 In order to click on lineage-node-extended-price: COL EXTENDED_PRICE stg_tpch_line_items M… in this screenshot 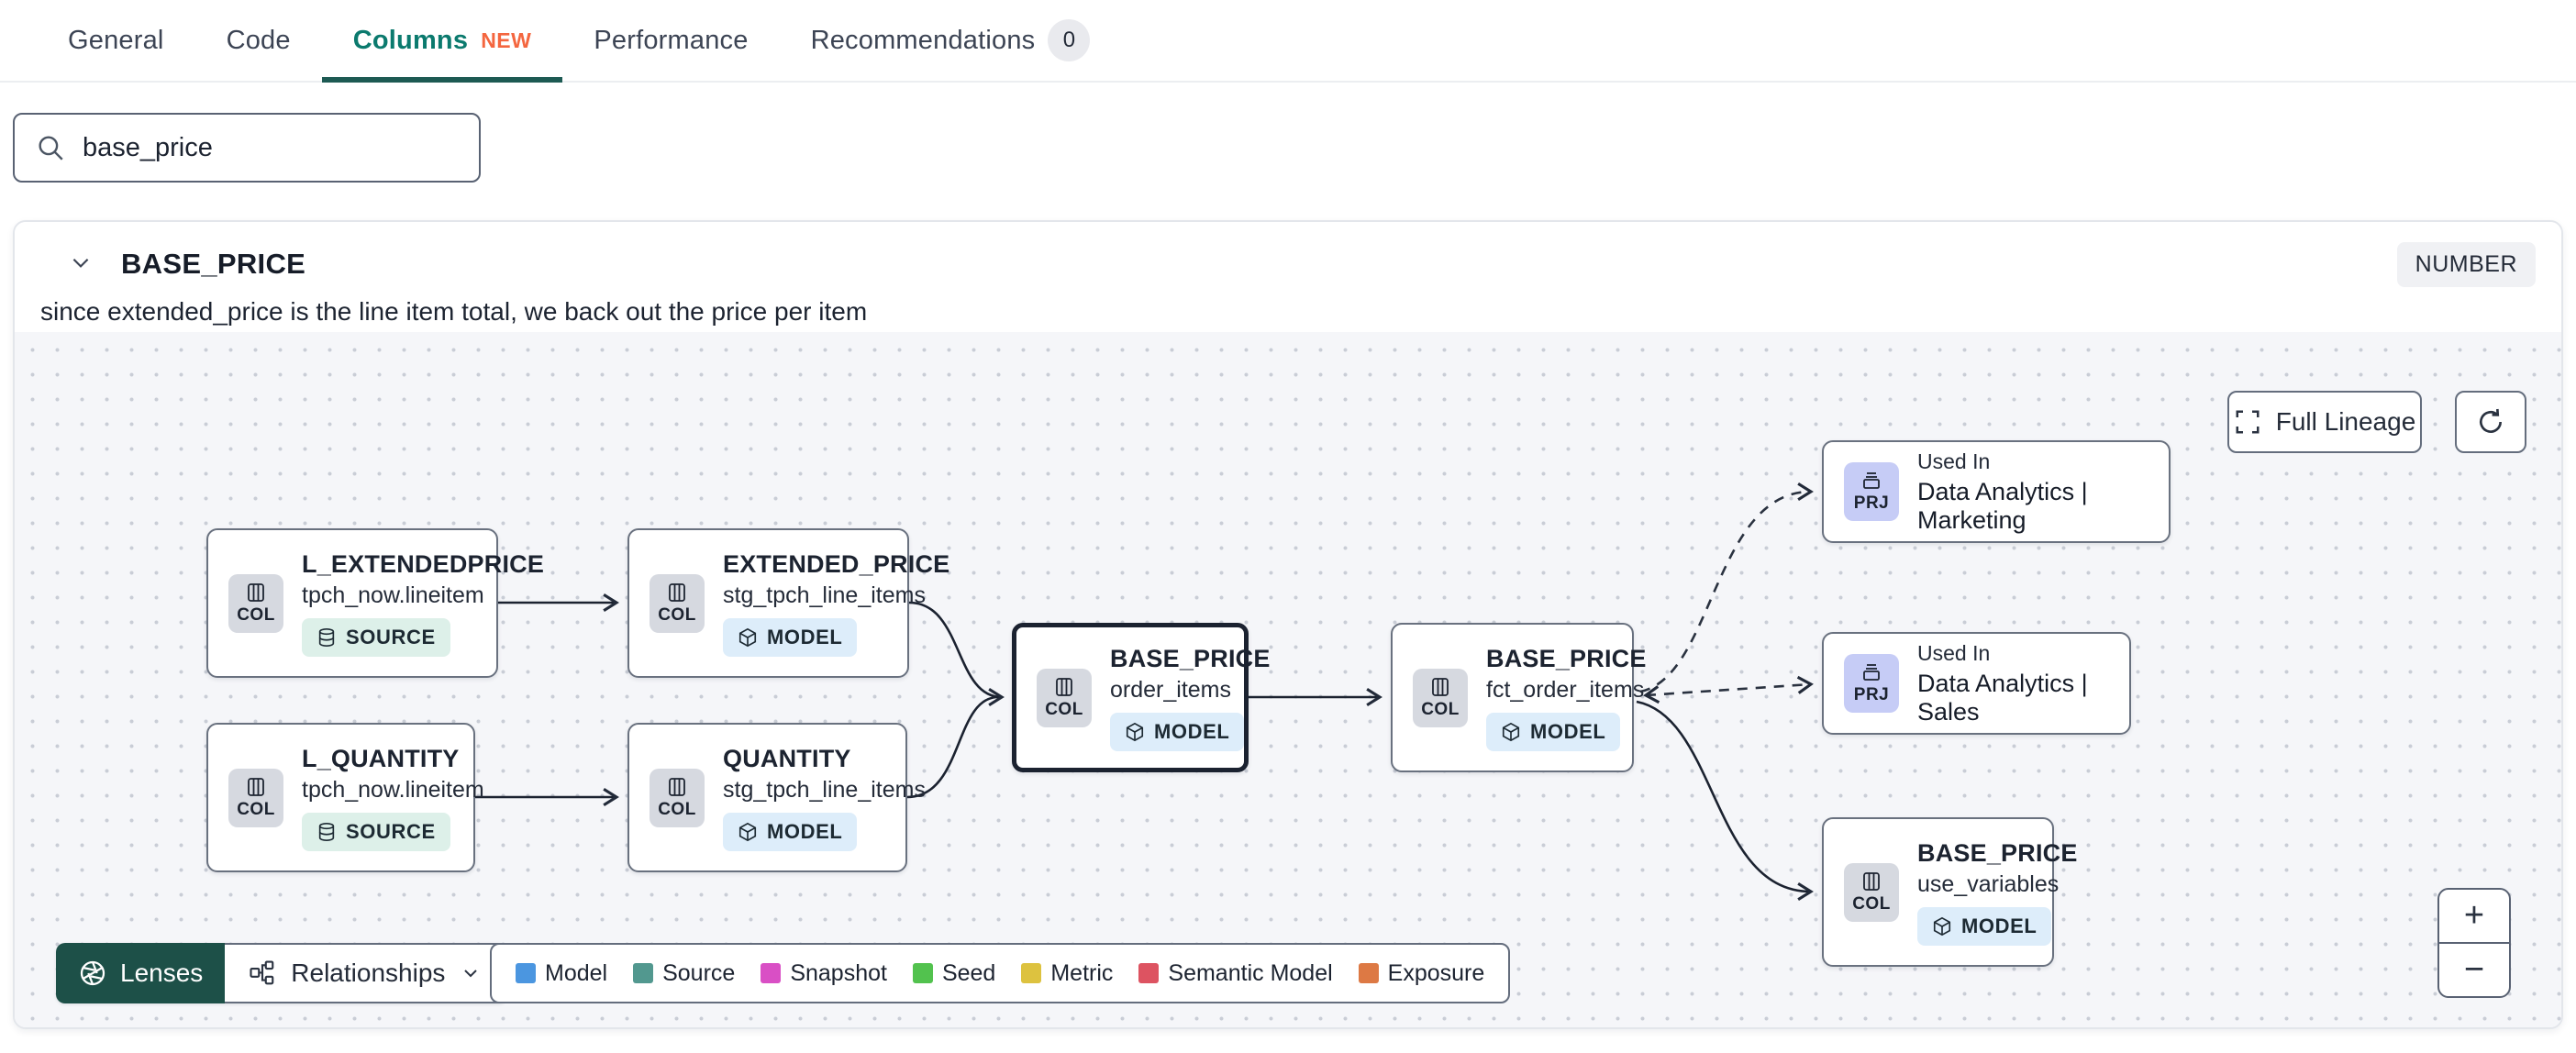, I will do `click(788, 603)`.